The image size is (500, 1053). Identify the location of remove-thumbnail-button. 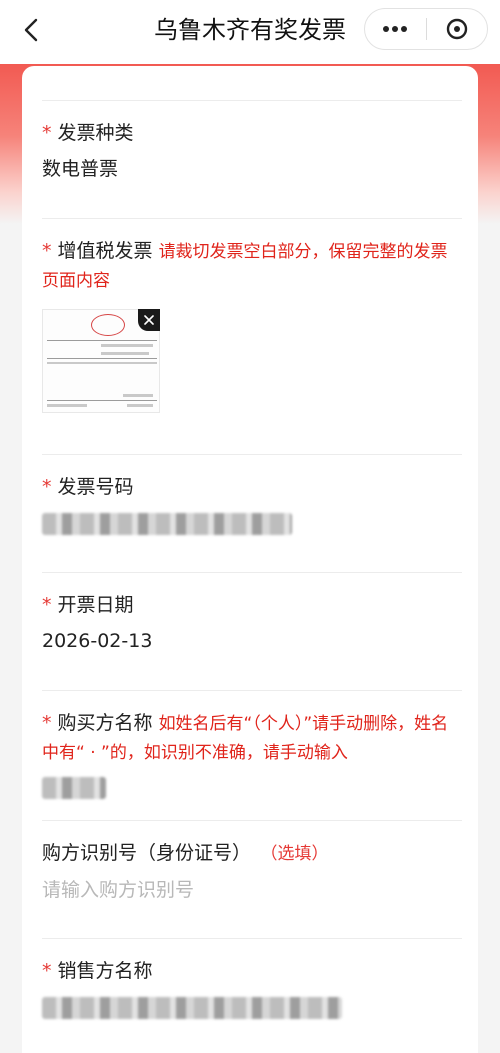
(149, 320).